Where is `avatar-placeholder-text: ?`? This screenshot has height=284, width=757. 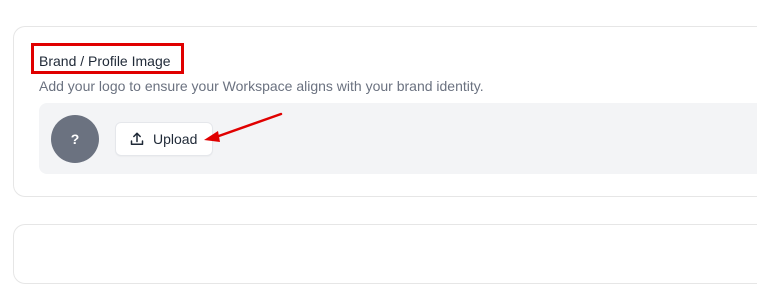 avatar-placeholder-text: ? is located at coordinates (75, 139).